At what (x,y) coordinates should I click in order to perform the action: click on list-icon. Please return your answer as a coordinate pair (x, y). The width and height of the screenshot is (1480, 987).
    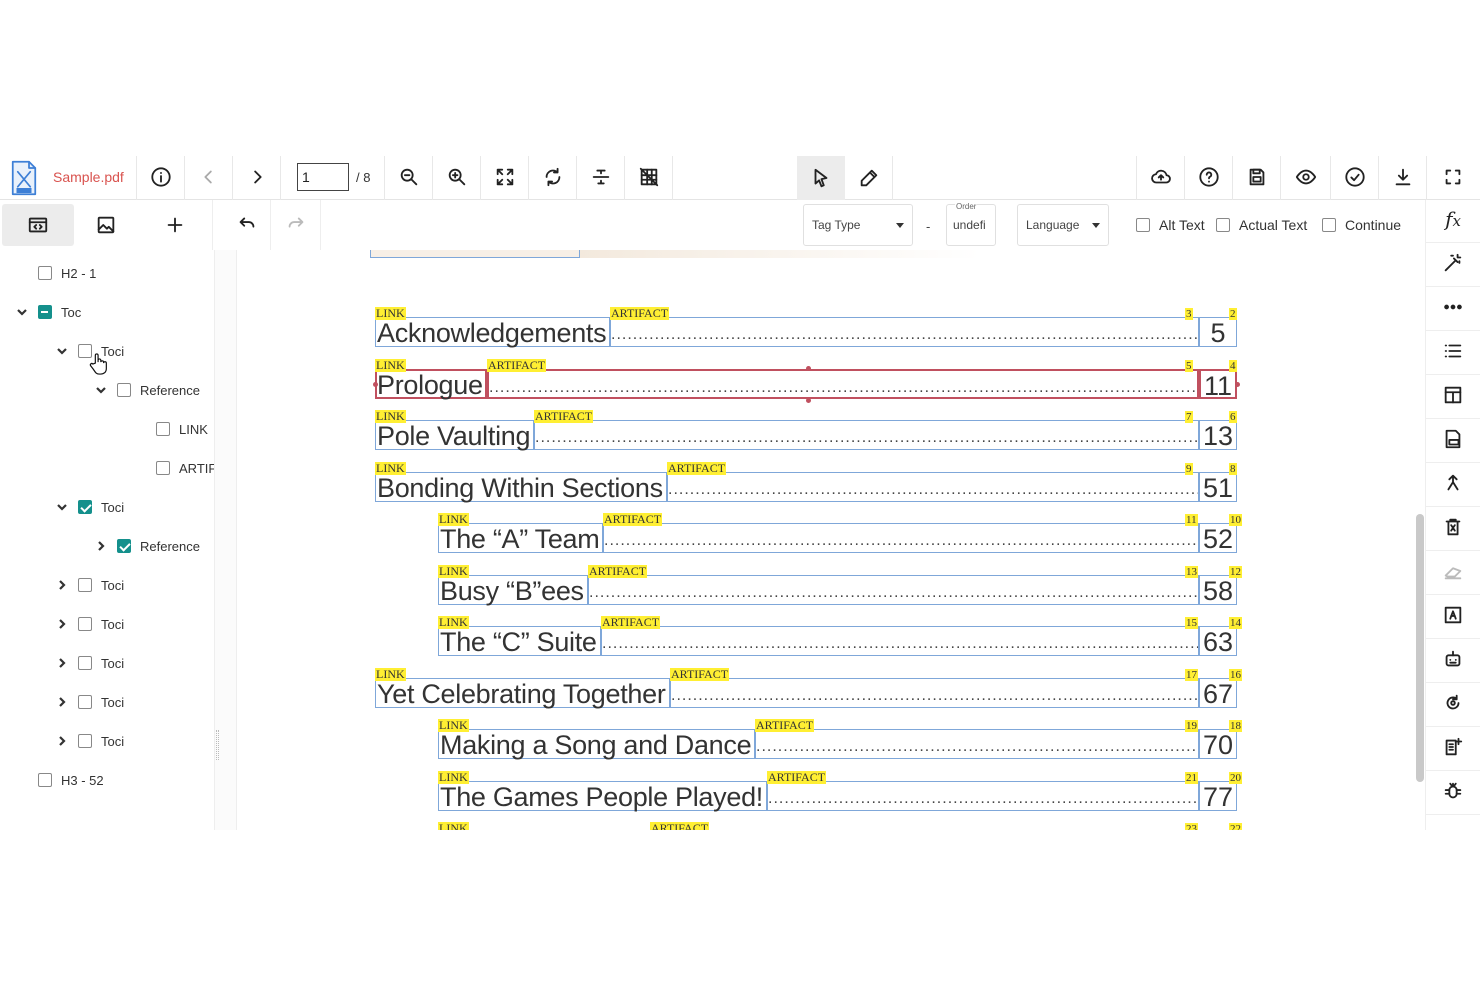
    Looking at the image, I should click on (1453, 351).